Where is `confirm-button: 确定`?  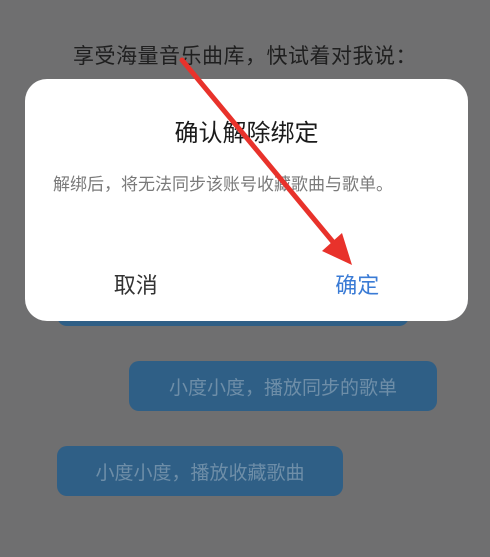
confirm-button: 确定 is located at coordinates (358, 284).